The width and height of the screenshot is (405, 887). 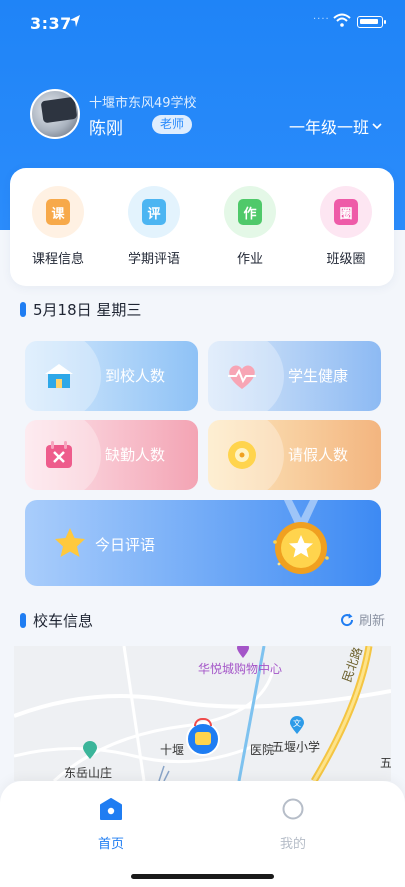 What do you see at coordinates (58, 212) in the screenshot?
I see `course-info-icon: 课` at bounding box center [58, 212].